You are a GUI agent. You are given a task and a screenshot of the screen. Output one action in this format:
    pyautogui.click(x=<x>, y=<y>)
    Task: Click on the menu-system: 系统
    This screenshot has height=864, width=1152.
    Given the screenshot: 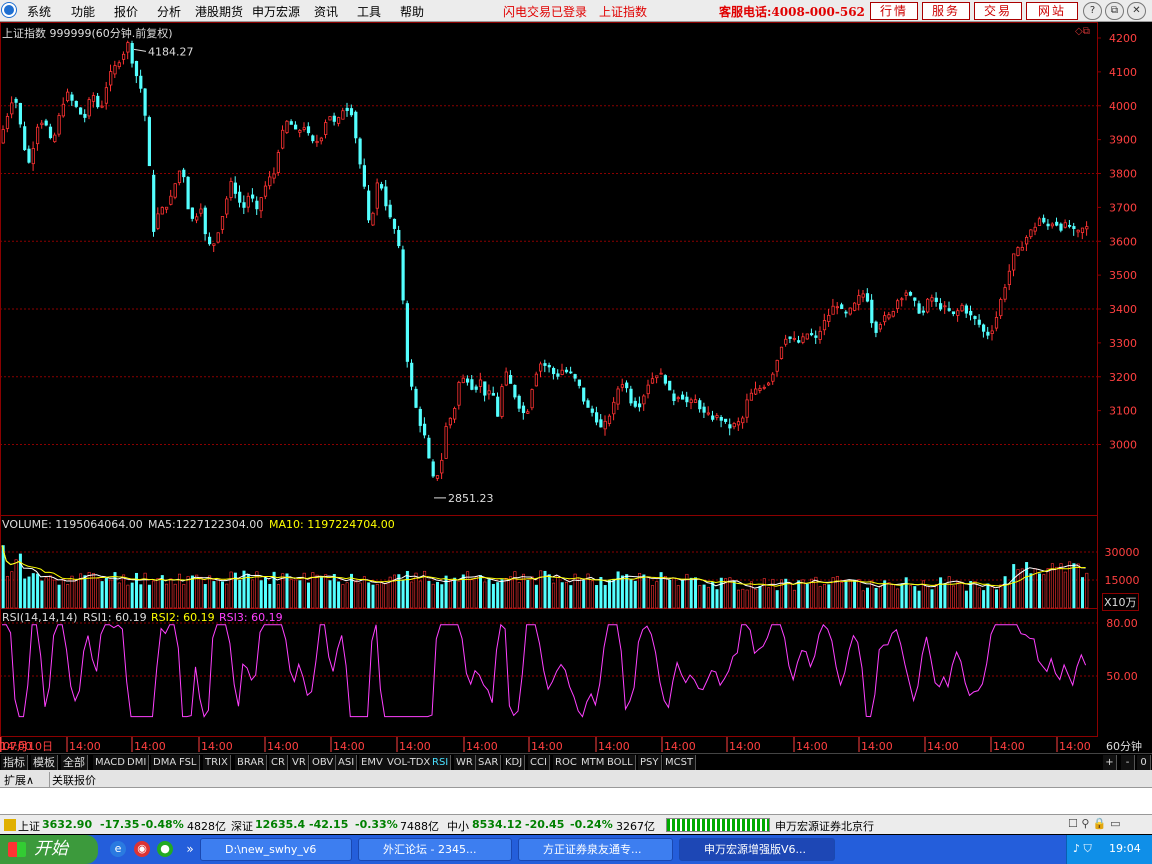 What is the action you would take?
    pyautogui.click(x=39, y=11)
    